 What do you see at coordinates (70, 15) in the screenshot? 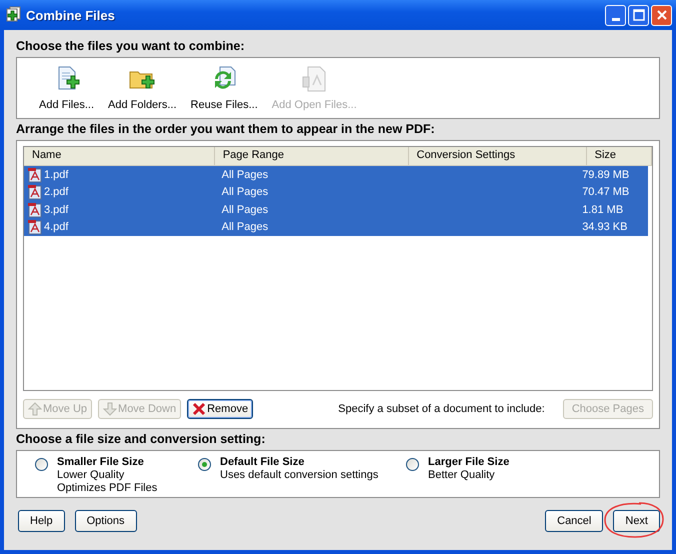
I see `window-title: Combine Files` at bounding box center [70, 15].